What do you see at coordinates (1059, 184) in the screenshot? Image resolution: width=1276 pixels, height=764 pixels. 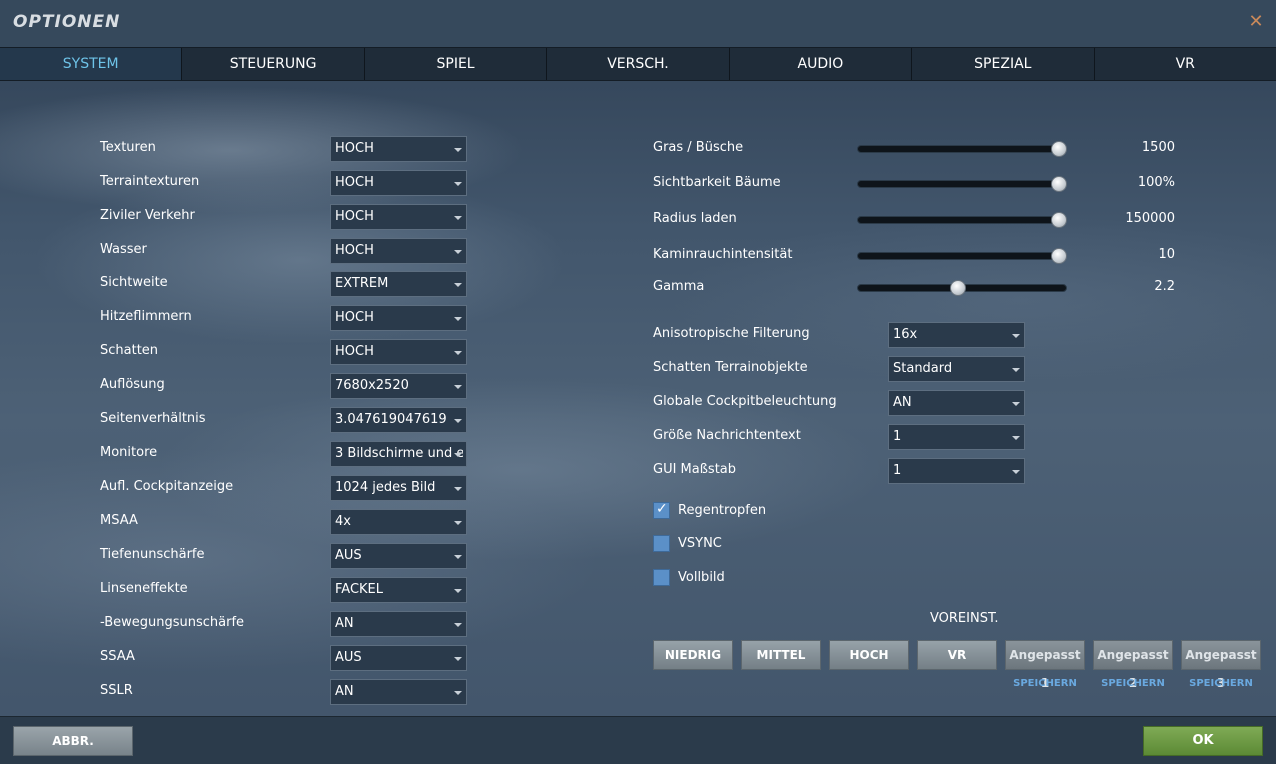 I see `baeume-slider-knob` at bounding box center [1059, 184].